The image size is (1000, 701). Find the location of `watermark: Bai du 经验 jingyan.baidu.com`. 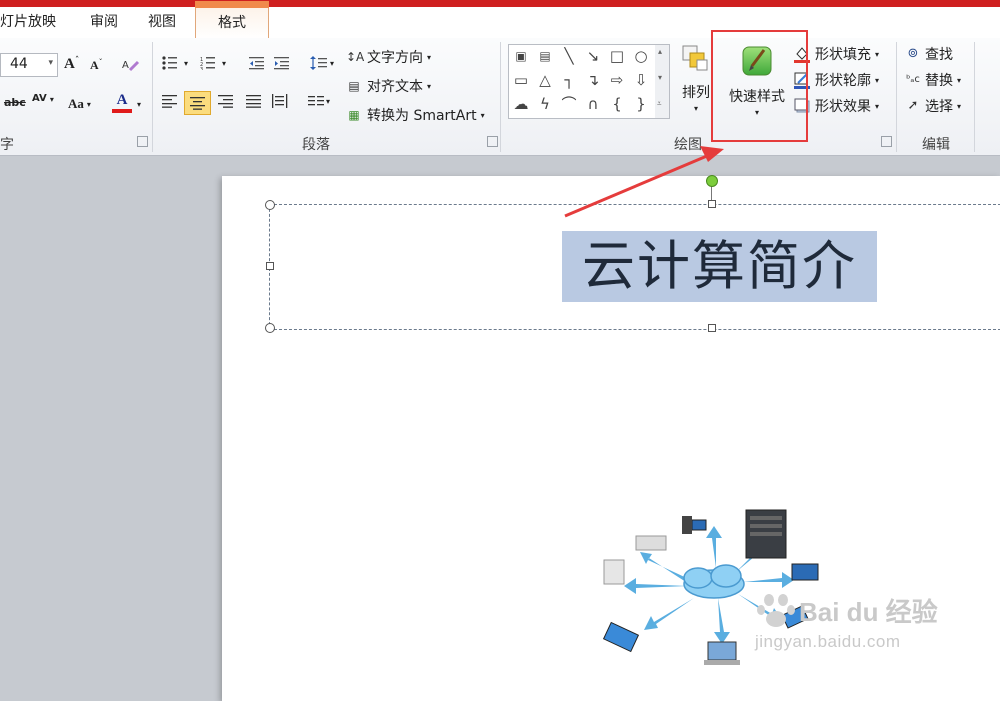

watermark: Bai du 经验 jingyan.baidu.com is located at coordinates (846, 621).